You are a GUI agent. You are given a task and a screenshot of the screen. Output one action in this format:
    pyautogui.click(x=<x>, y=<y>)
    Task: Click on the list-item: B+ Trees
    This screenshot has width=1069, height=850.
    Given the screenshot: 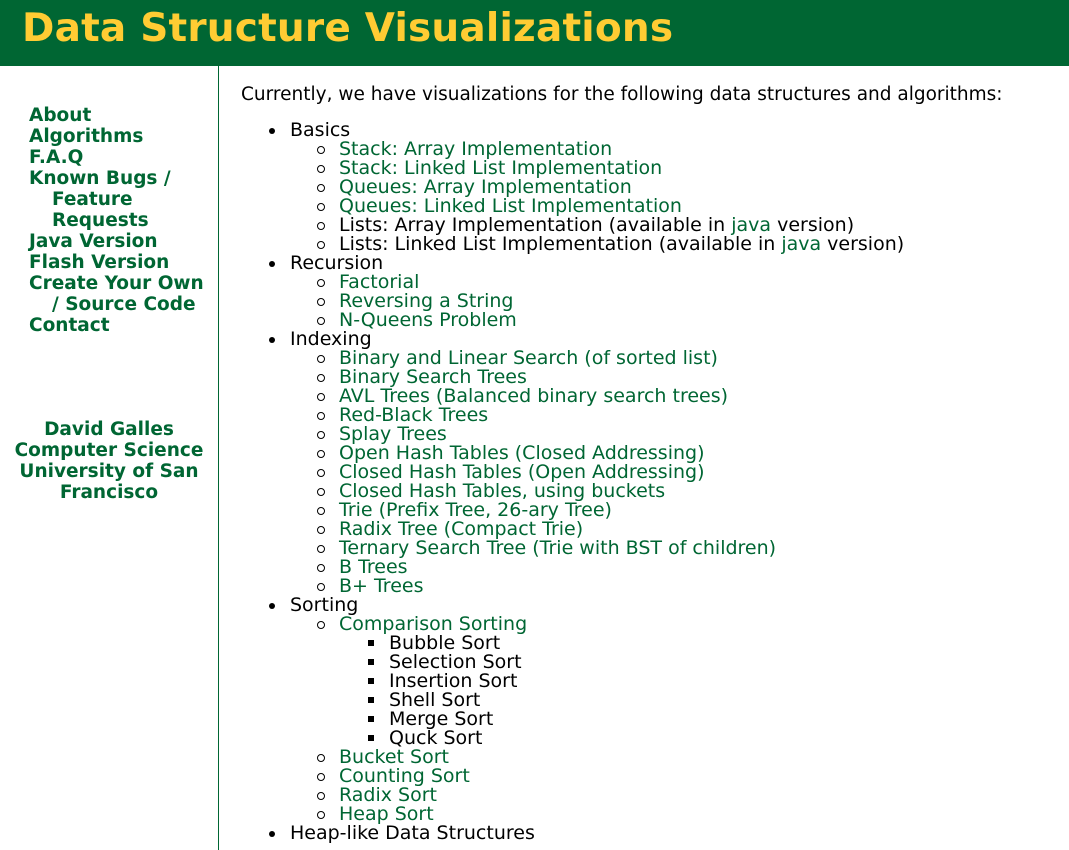 What is the action you would take?
    pyautogui.click(x=675, y=586)
    